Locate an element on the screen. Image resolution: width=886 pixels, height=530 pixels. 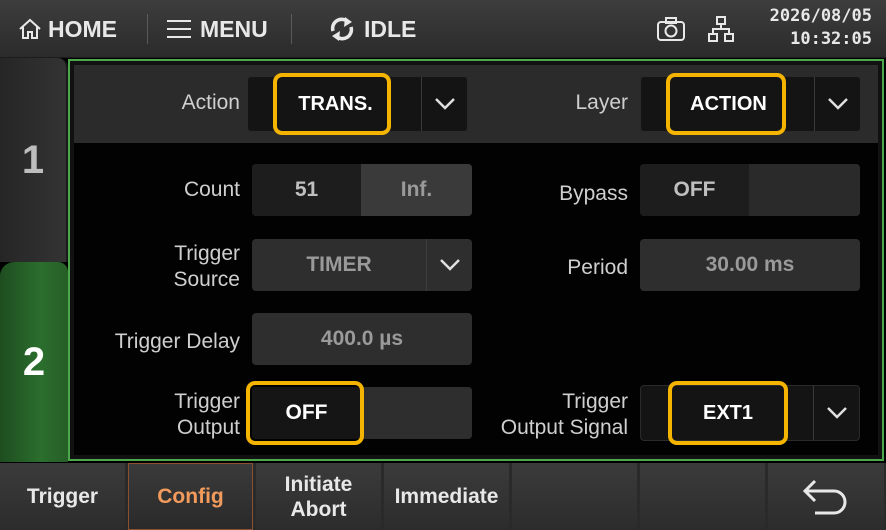
menu-label: MENU is located at coordinates (234, 28).